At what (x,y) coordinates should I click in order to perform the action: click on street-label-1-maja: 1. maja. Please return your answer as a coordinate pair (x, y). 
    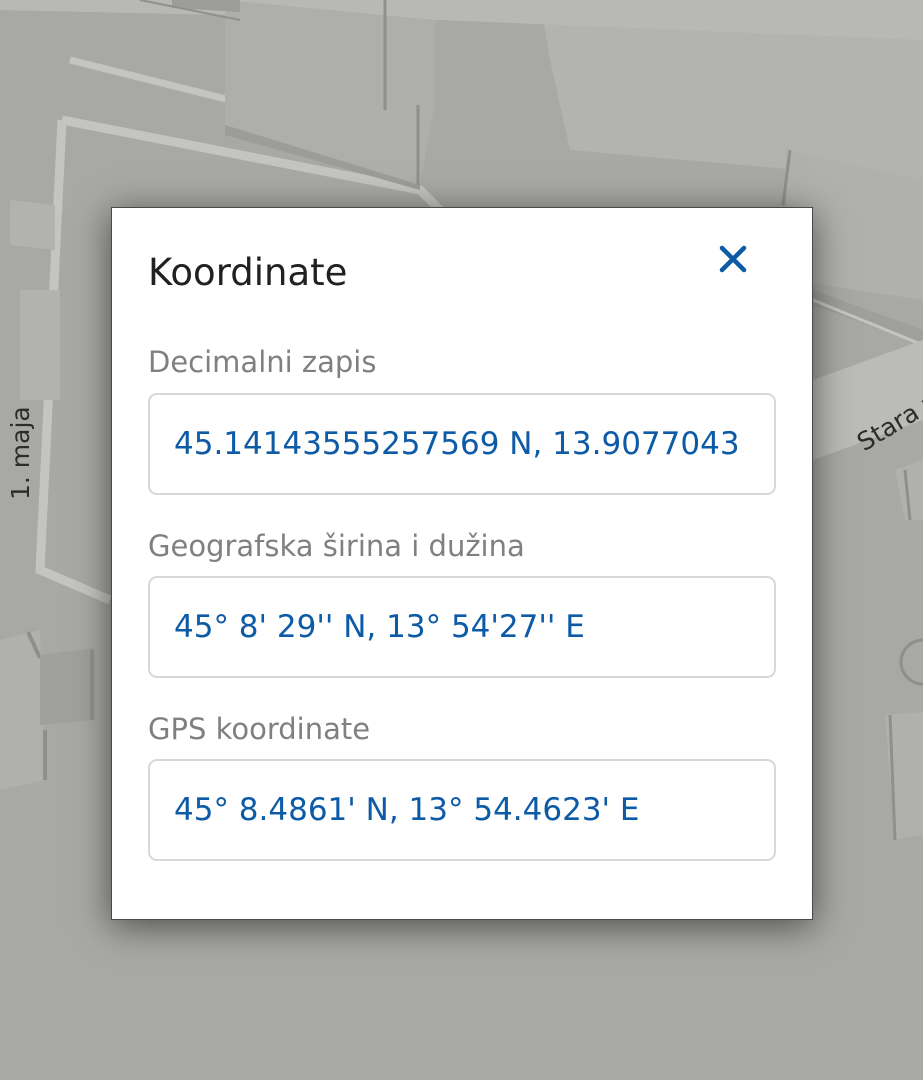
    Looking at the image, I should click on (20, 453).